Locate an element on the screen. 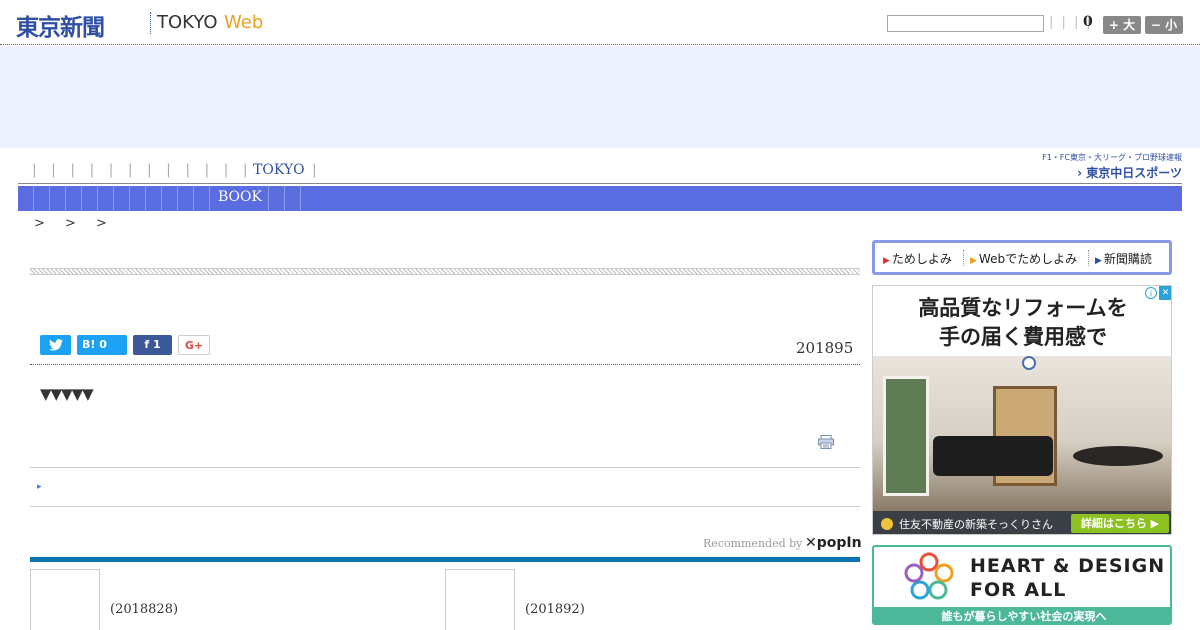 The height and width of the screenshot is (630, 1200). subscription-tabs: ▶ ためしよみ ▶ Webでためしよみ ▶ 新聞購読 is located at coordinates (1022, 257).